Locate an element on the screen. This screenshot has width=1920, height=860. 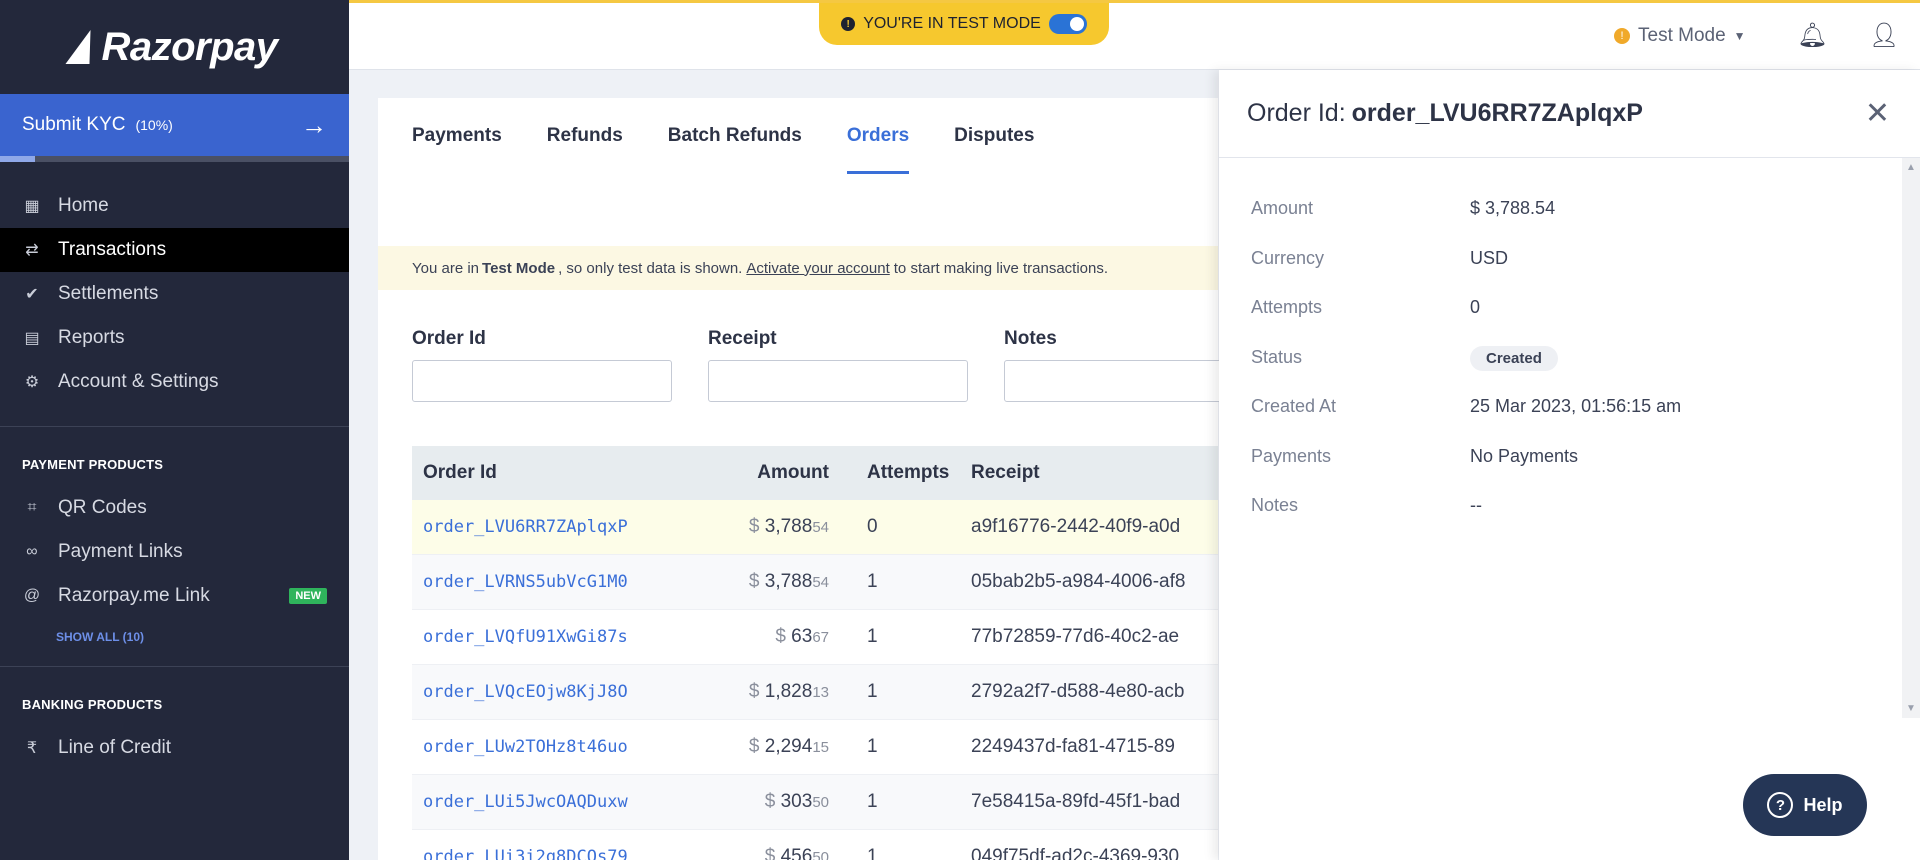
info-icon: ! is located at coordinates (848, 24).